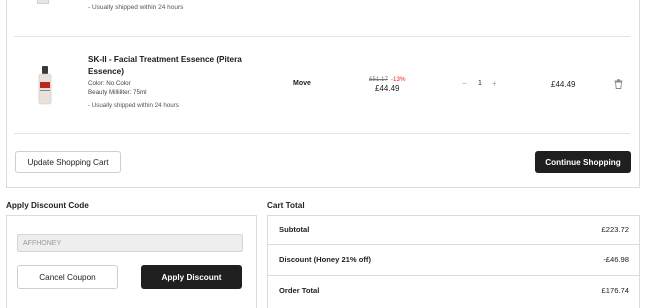 This screenshot has width=650, height=308. Describe the element at coordinates (68, 162) in the screenshot. I see `update-cart-button: Update Shopping Cart` at that location.